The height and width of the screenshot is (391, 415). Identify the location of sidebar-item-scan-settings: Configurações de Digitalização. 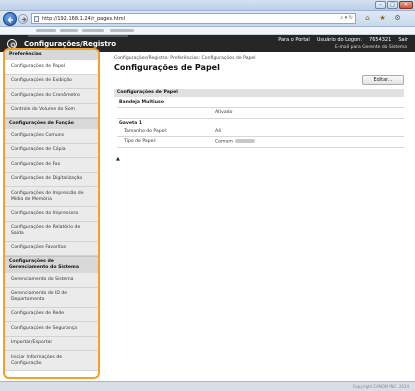
(51, 179).